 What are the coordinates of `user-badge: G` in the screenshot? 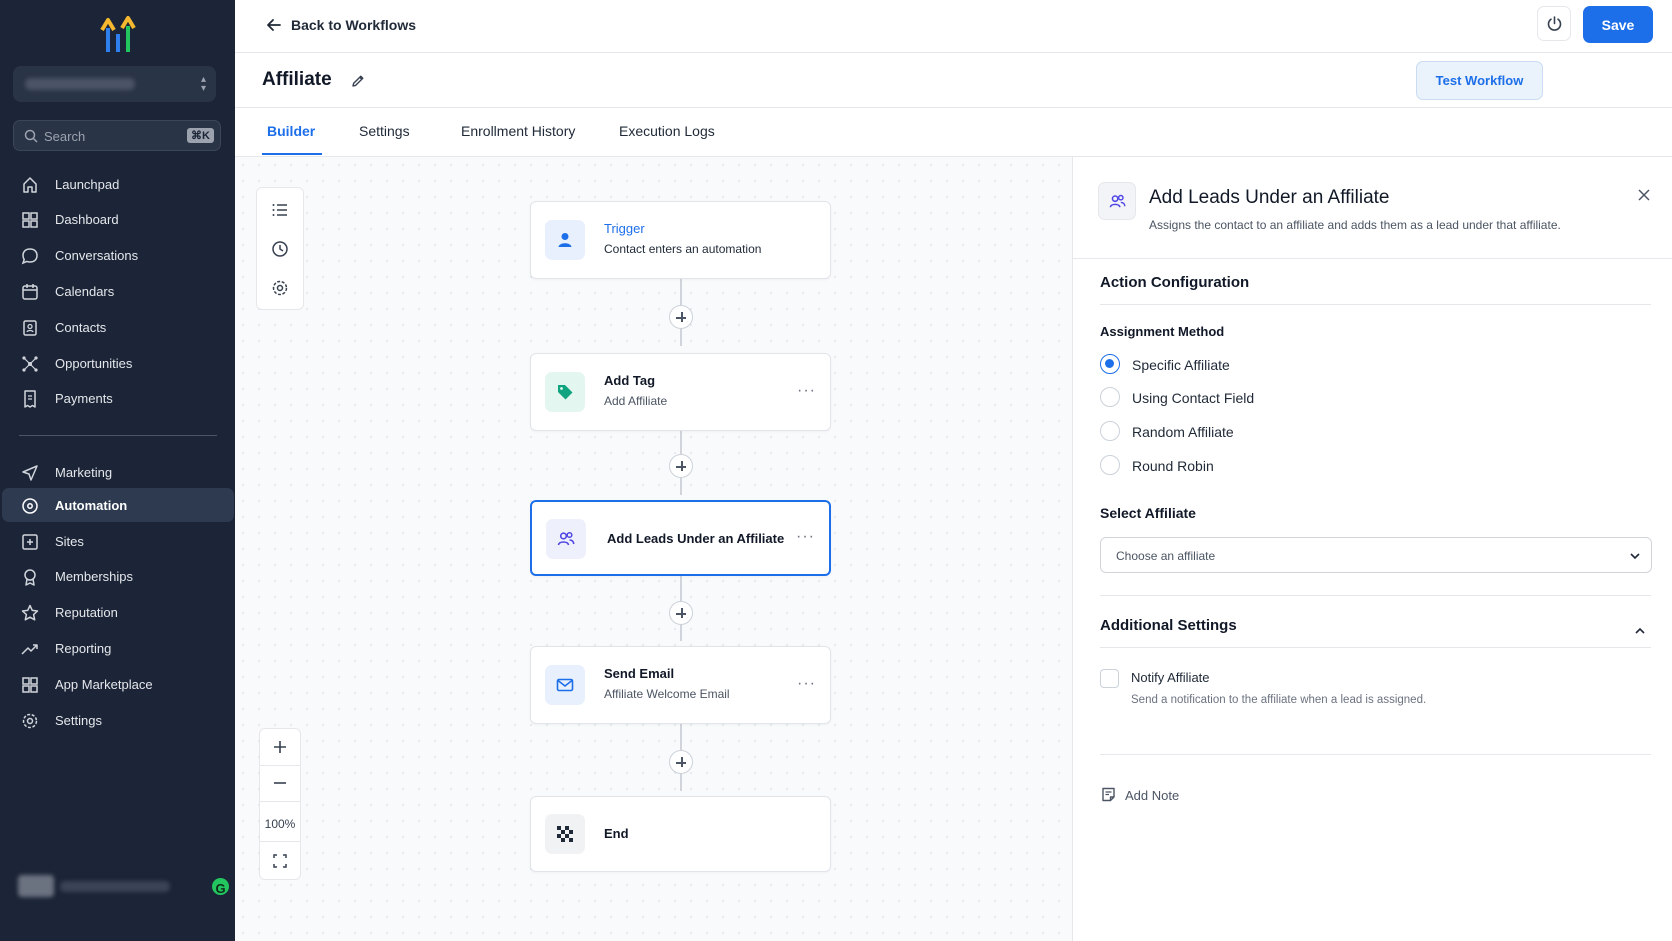 It's located at (220, 886).